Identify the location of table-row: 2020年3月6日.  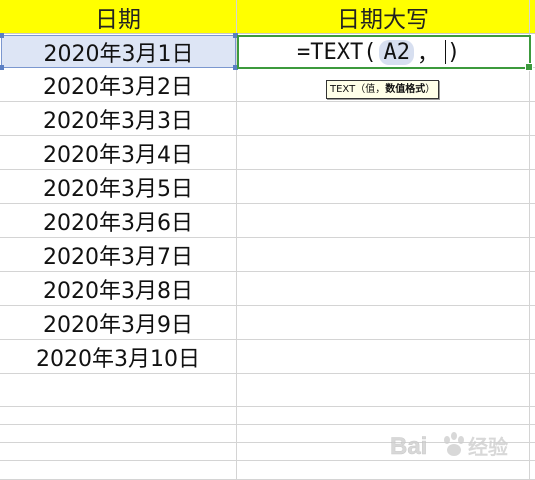
(267, 221).